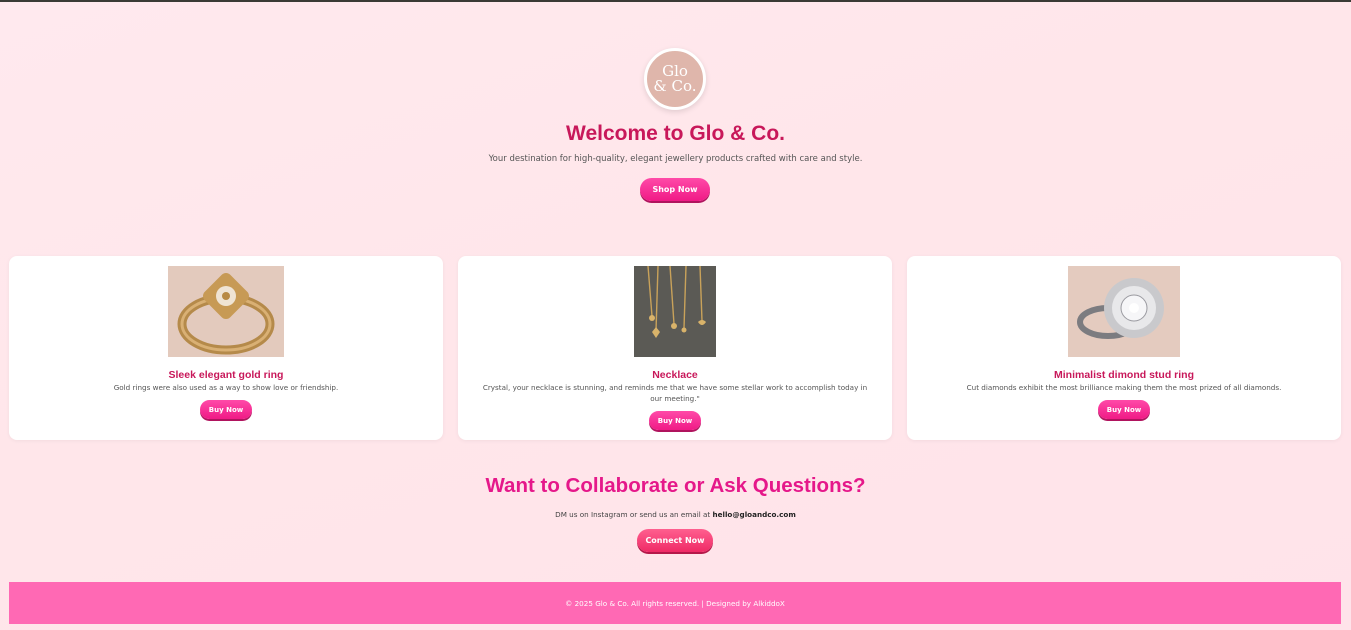  Describe the element at coordinates (754, 514) in the screenshot. I see `contact-email: hello@gloandco.com` at that location.